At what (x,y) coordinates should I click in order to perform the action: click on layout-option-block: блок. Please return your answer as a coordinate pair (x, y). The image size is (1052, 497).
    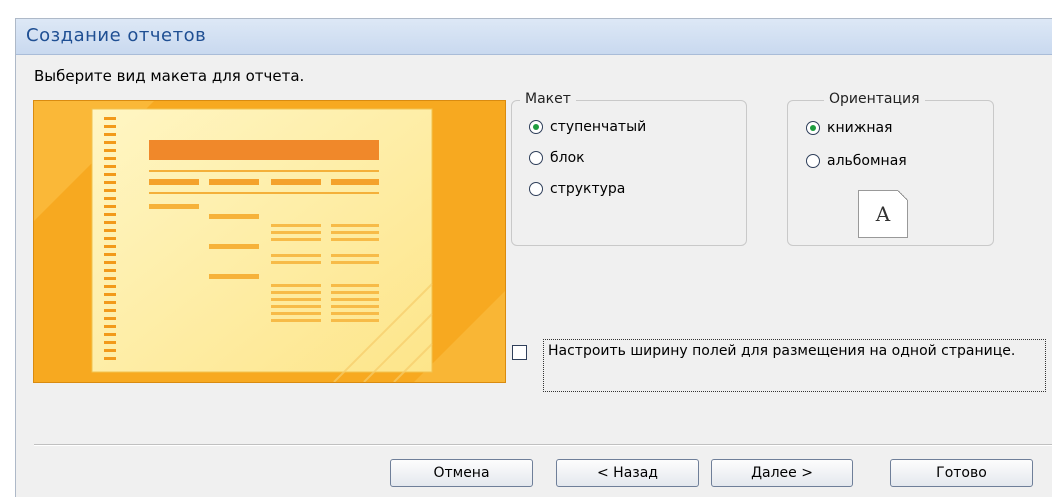
    Looking at the image, I should click on (557, 158).